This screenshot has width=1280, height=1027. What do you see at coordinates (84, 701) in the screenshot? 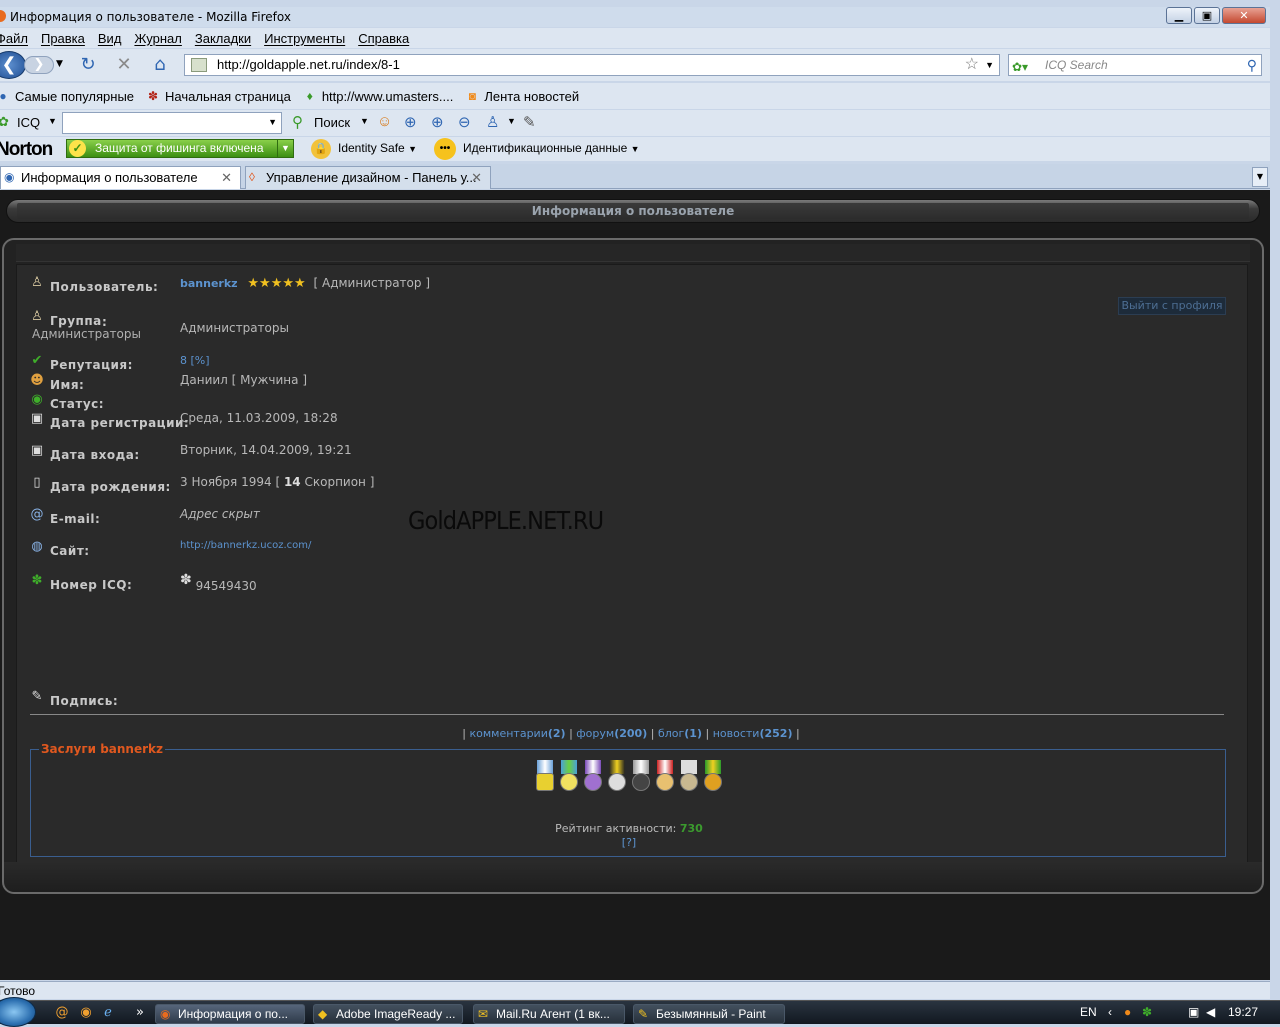
I see `signature-label: Подпись:` at bounding box center [84, 701].